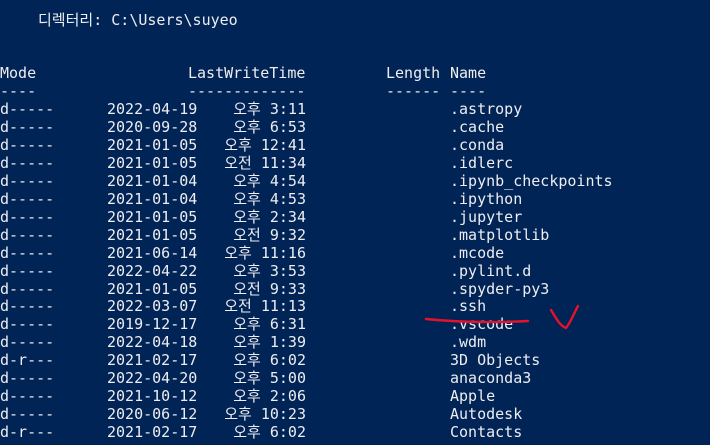 This screenshot has height=445, width=710. I want to click on entry-time: 오전 11:34, so click(265, 162).